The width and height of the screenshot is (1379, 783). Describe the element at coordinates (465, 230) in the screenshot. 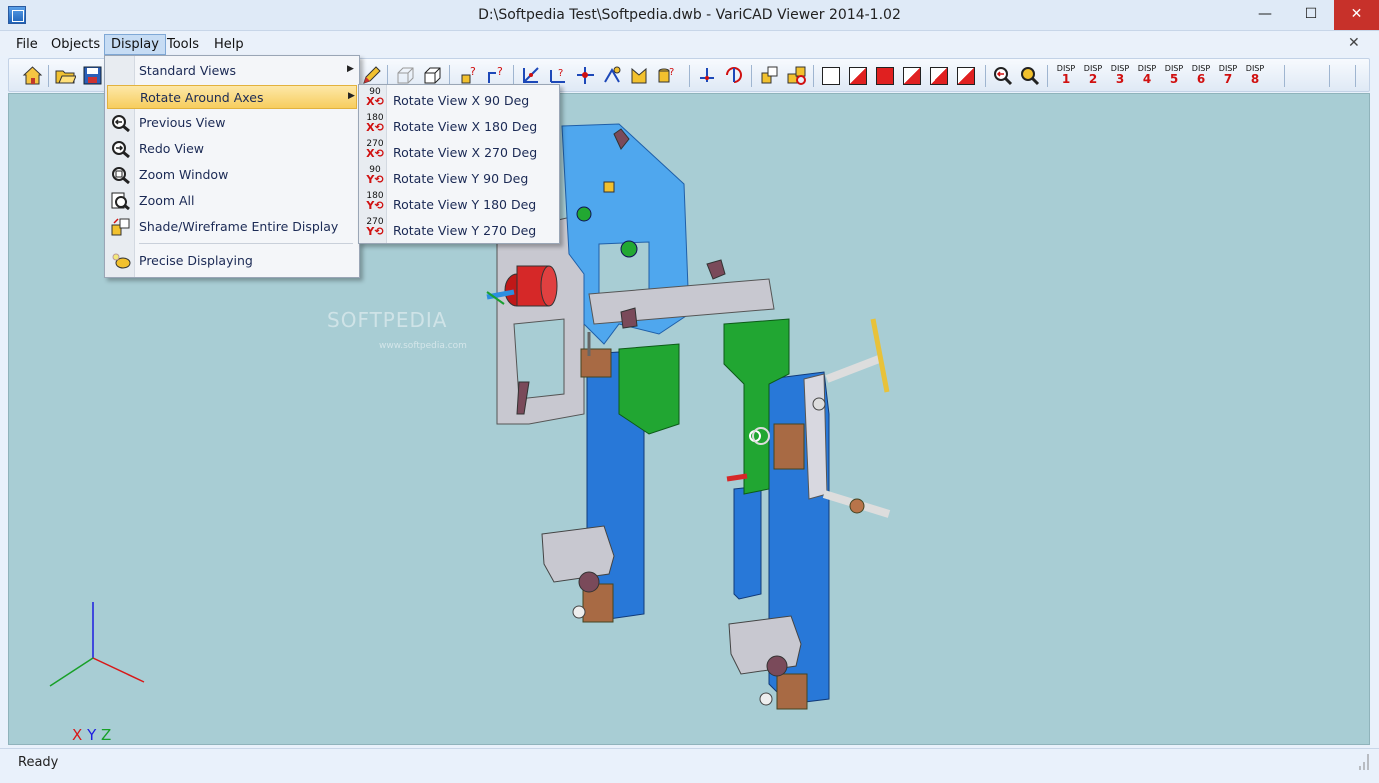

I see `menu-item-label: Rotate View Y 270 Deg` at that location.